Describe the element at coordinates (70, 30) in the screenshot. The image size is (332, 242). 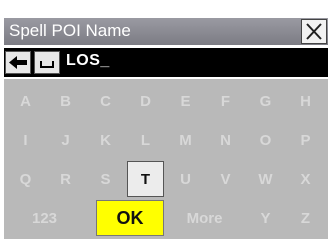
I see `dialog-title: Spell POI Name` at that location.